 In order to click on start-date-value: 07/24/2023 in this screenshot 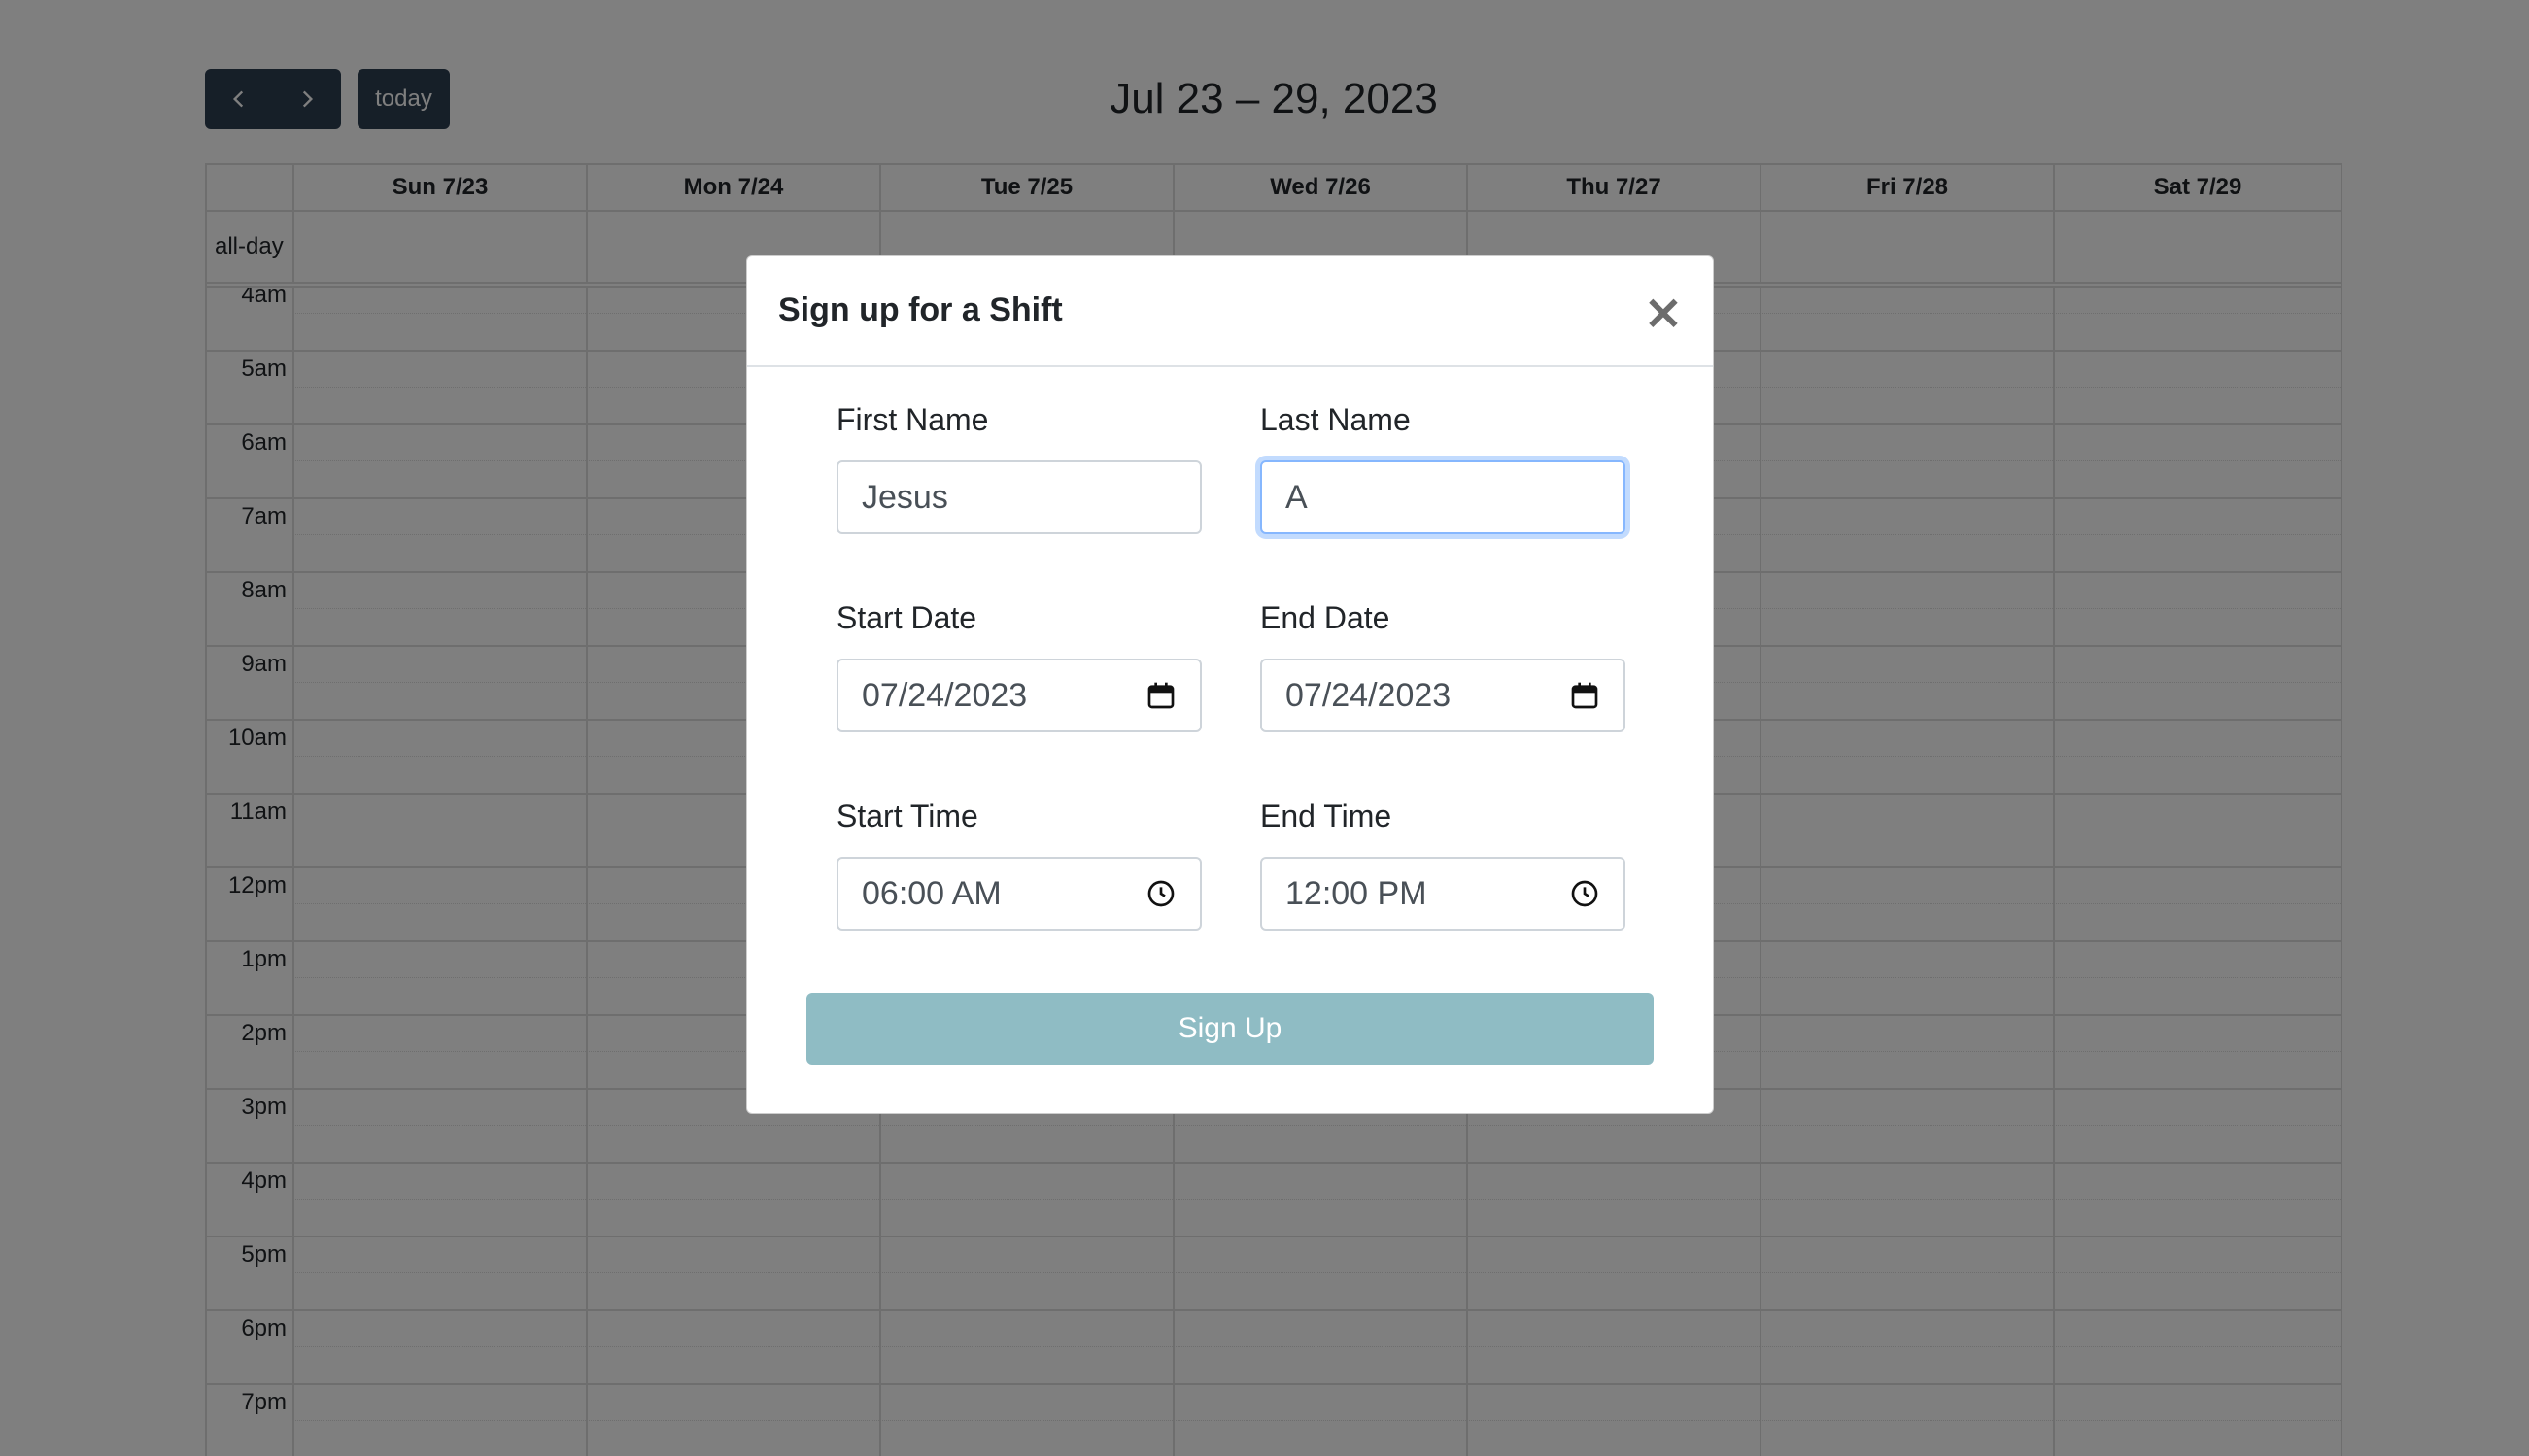, I will do `click(945, 695)`.